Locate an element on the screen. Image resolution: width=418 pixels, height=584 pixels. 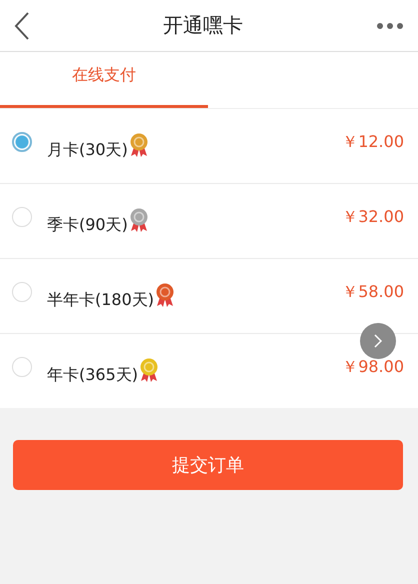
more-icon is located at coordinates (390, 26).